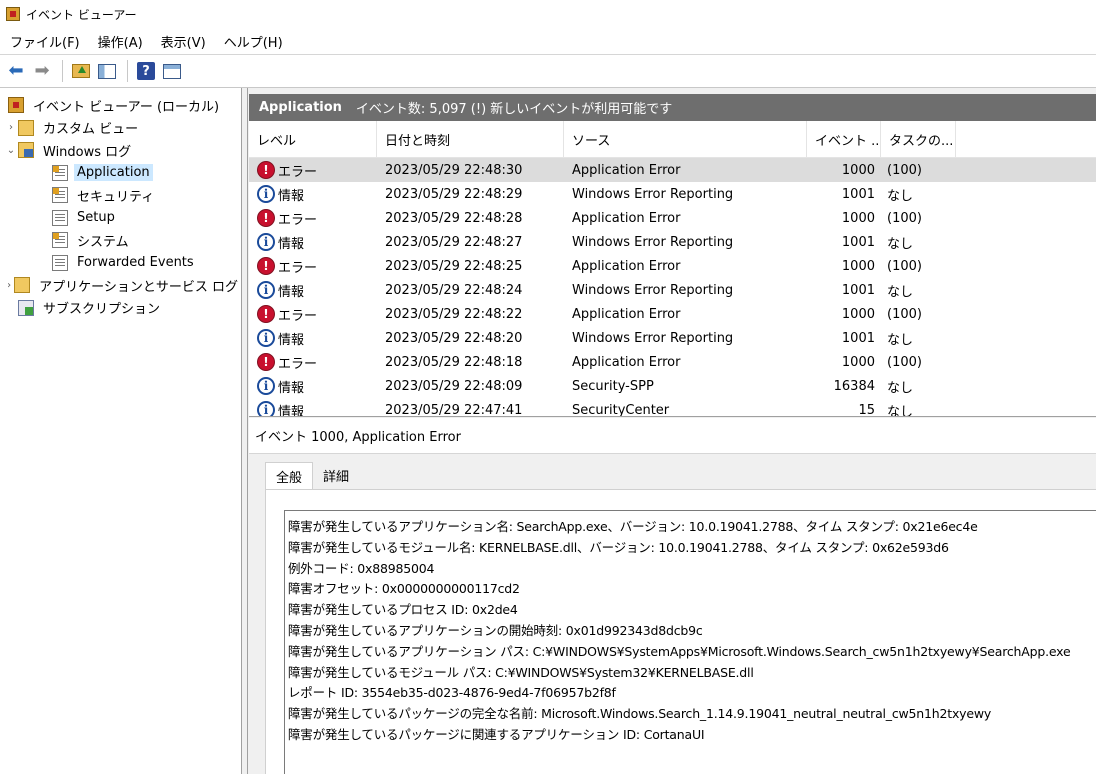 This screenshot has width=1096, height=774. I want to click on tab-details: 詳細, so click(336, 475).